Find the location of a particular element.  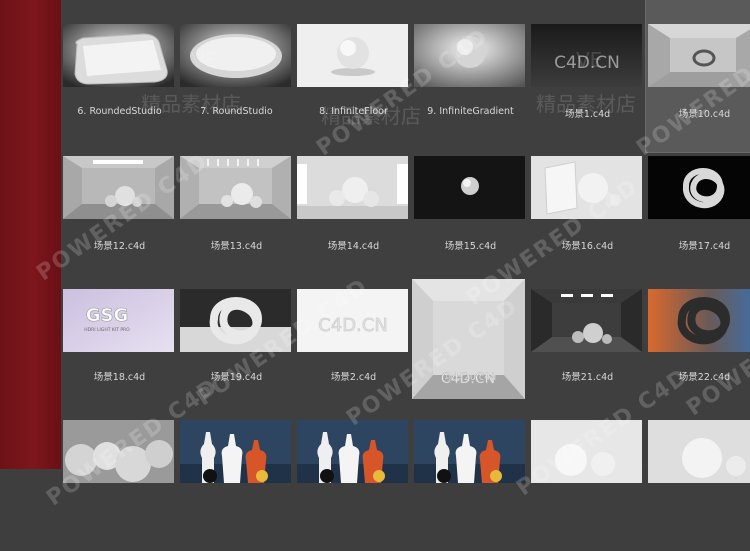

svg-text: HDRI LIGHT KIT PRO is located at coordinates (107, 330).